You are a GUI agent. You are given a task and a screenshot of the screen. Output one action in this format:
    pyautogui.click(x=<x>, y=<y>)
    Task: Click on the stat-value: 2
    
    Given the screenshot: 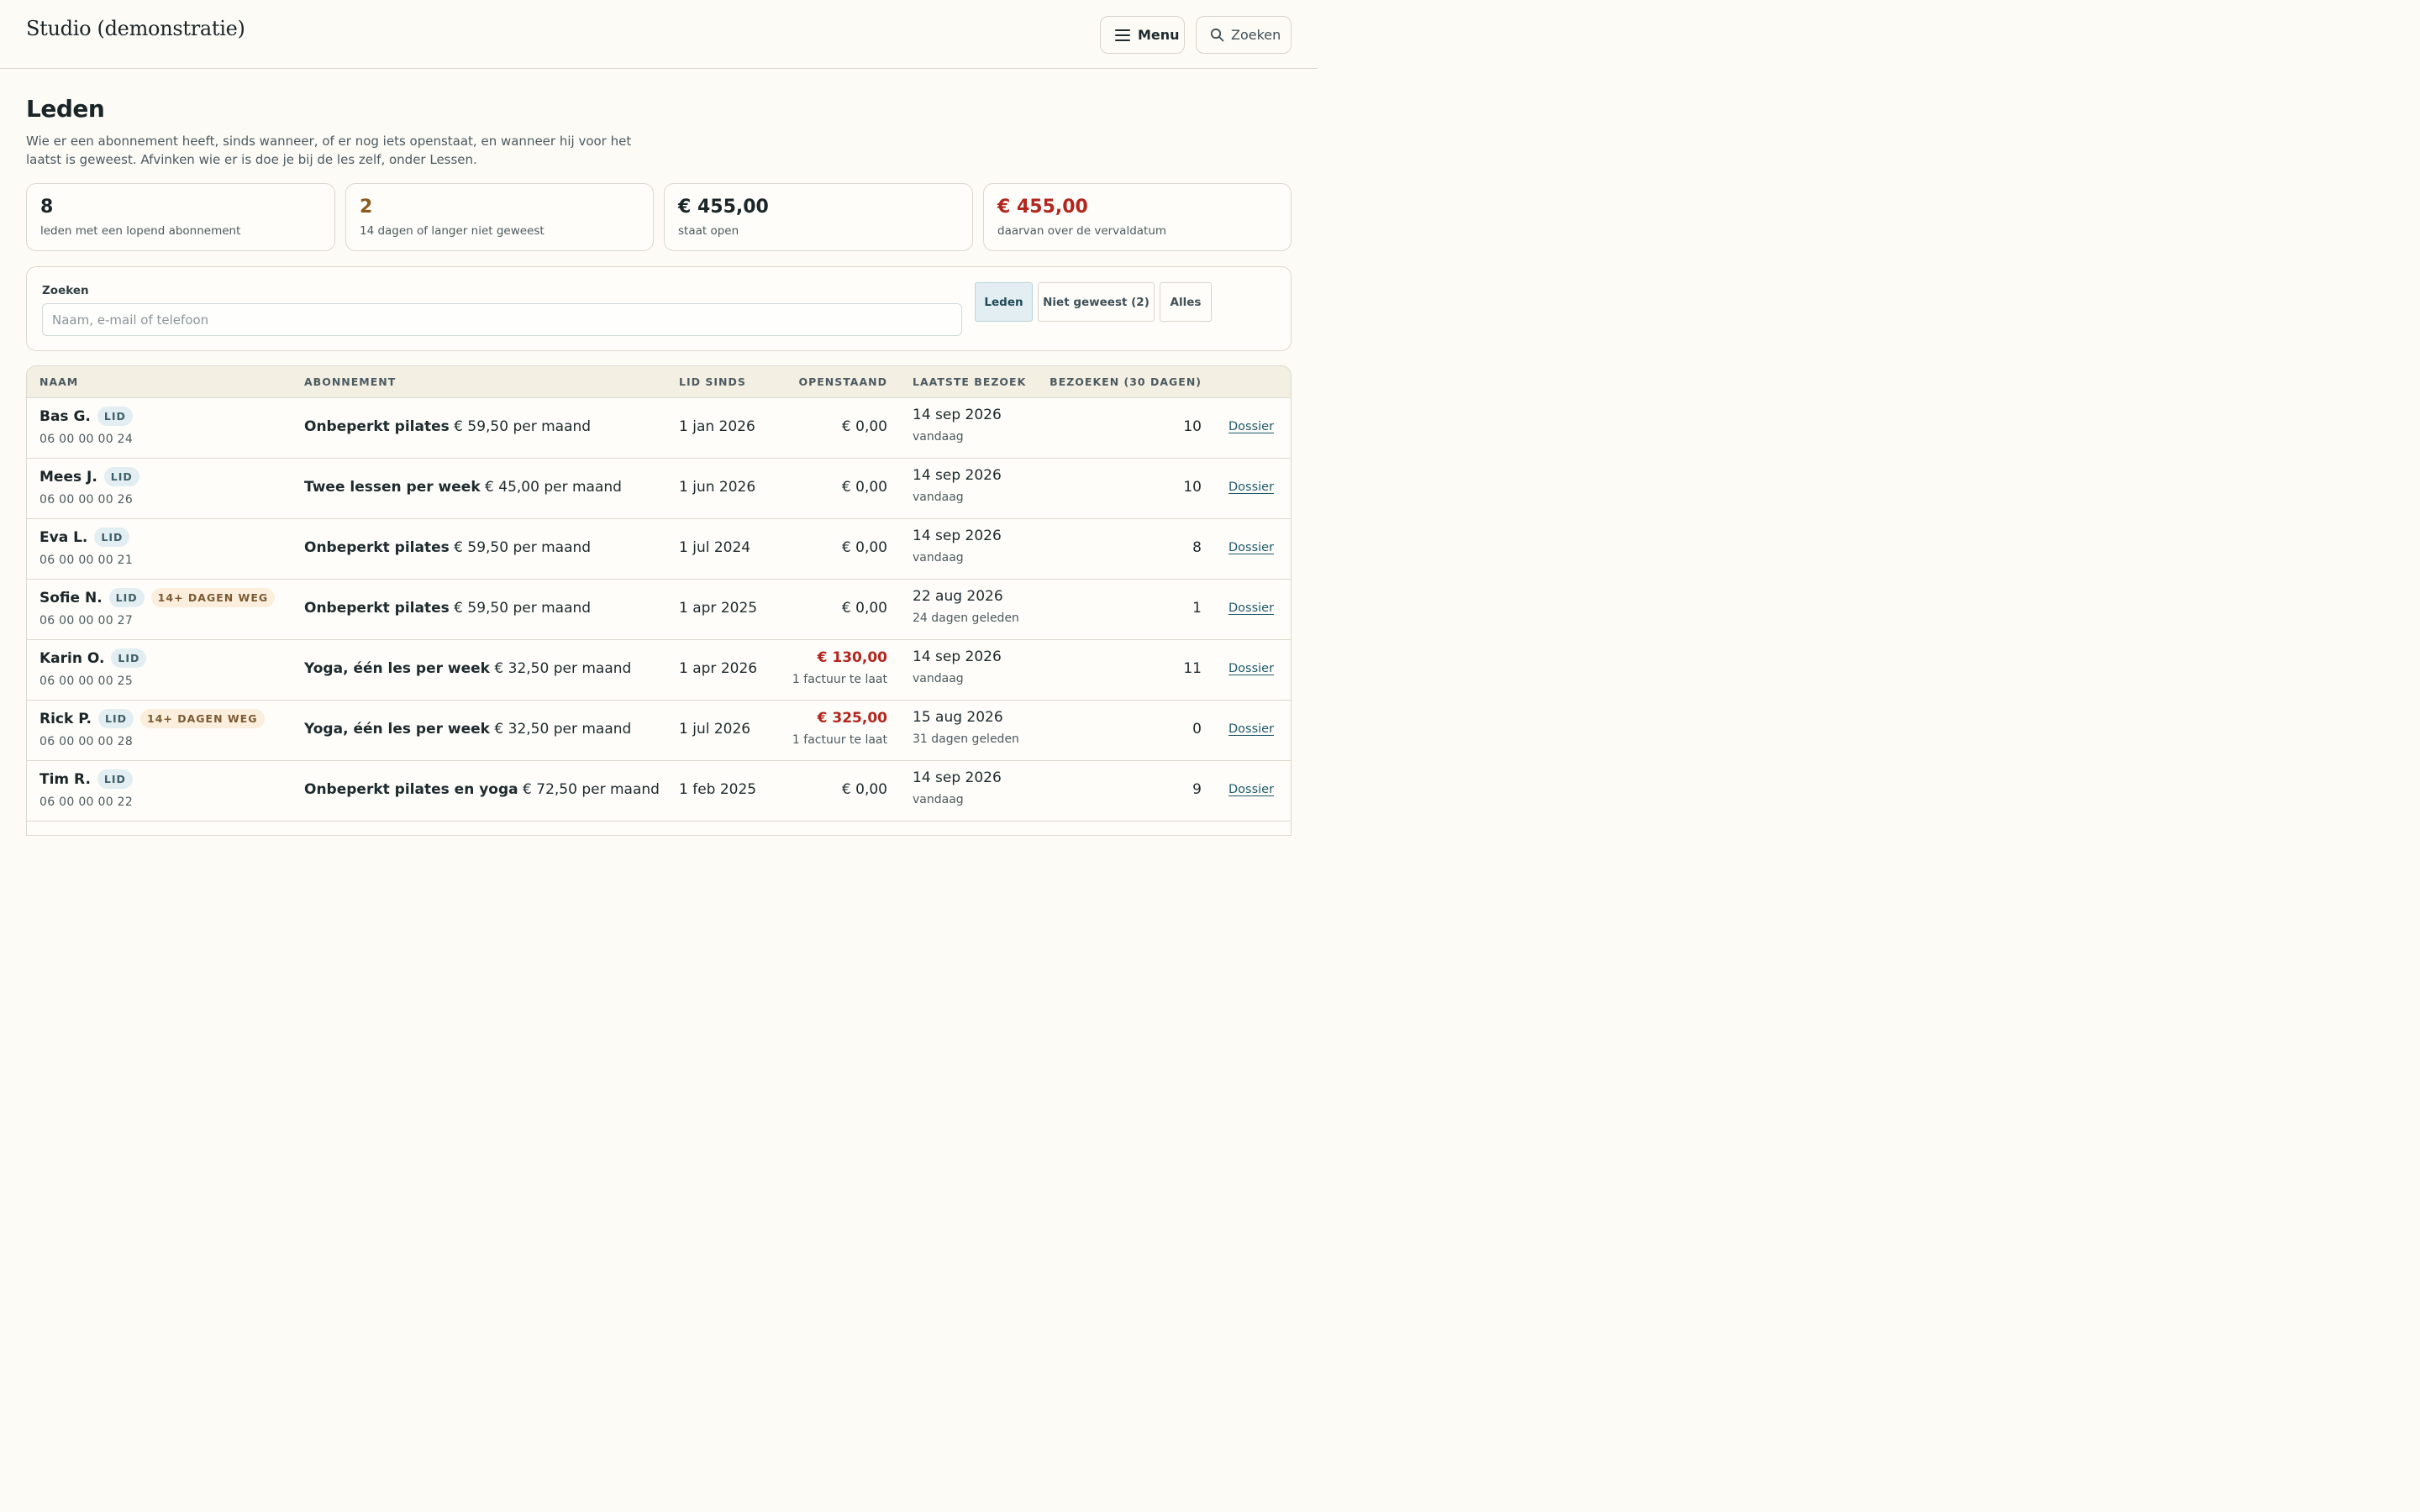 What is the action you would take?
    pyautogui.click(x=367, y=207)
    